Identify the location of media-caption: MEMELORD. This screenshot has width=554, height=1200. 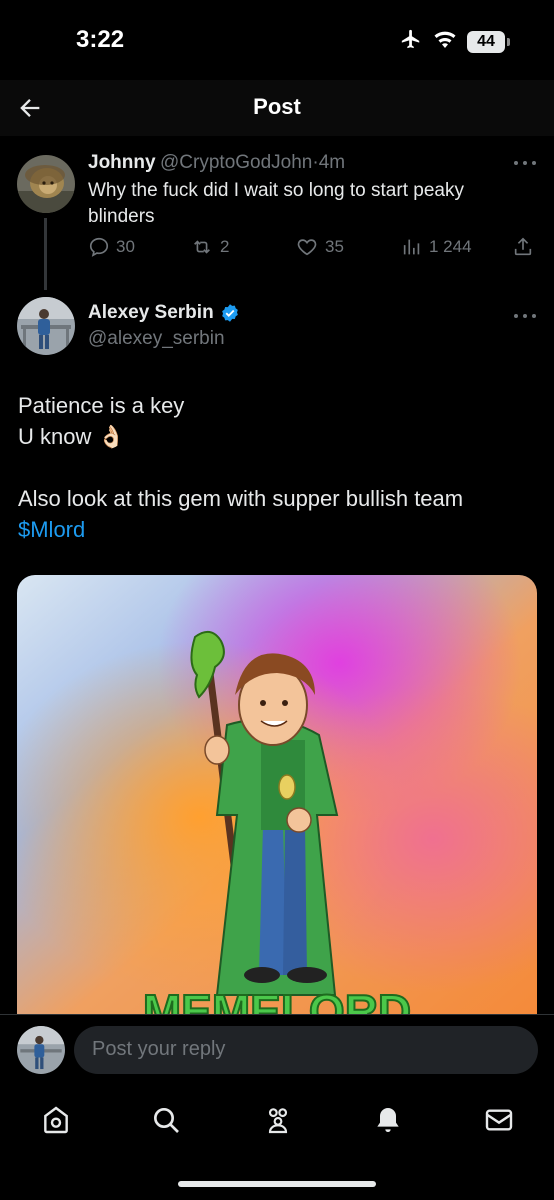
(277, 1000).